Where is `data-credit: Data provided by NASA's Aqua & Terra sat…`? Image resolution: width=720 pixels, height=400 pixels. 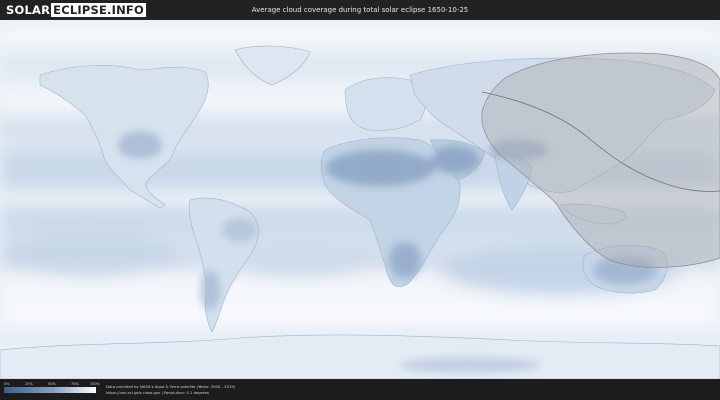 data-credit: Data provided by NASA's Aqua & Terra sat… is located at coordinates (170, 389).